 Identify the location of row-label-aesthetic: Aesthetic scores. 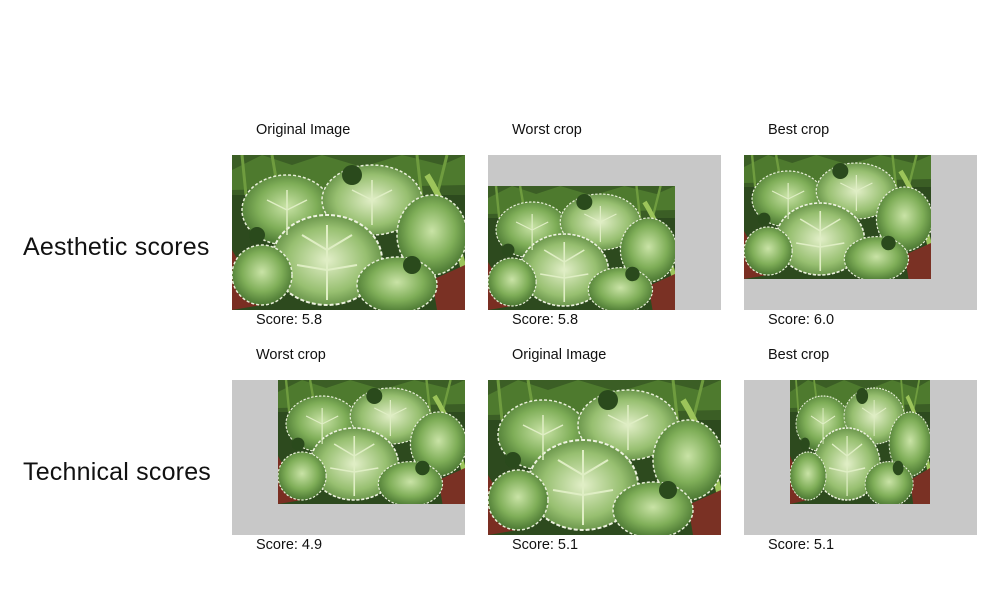
(116, 247).